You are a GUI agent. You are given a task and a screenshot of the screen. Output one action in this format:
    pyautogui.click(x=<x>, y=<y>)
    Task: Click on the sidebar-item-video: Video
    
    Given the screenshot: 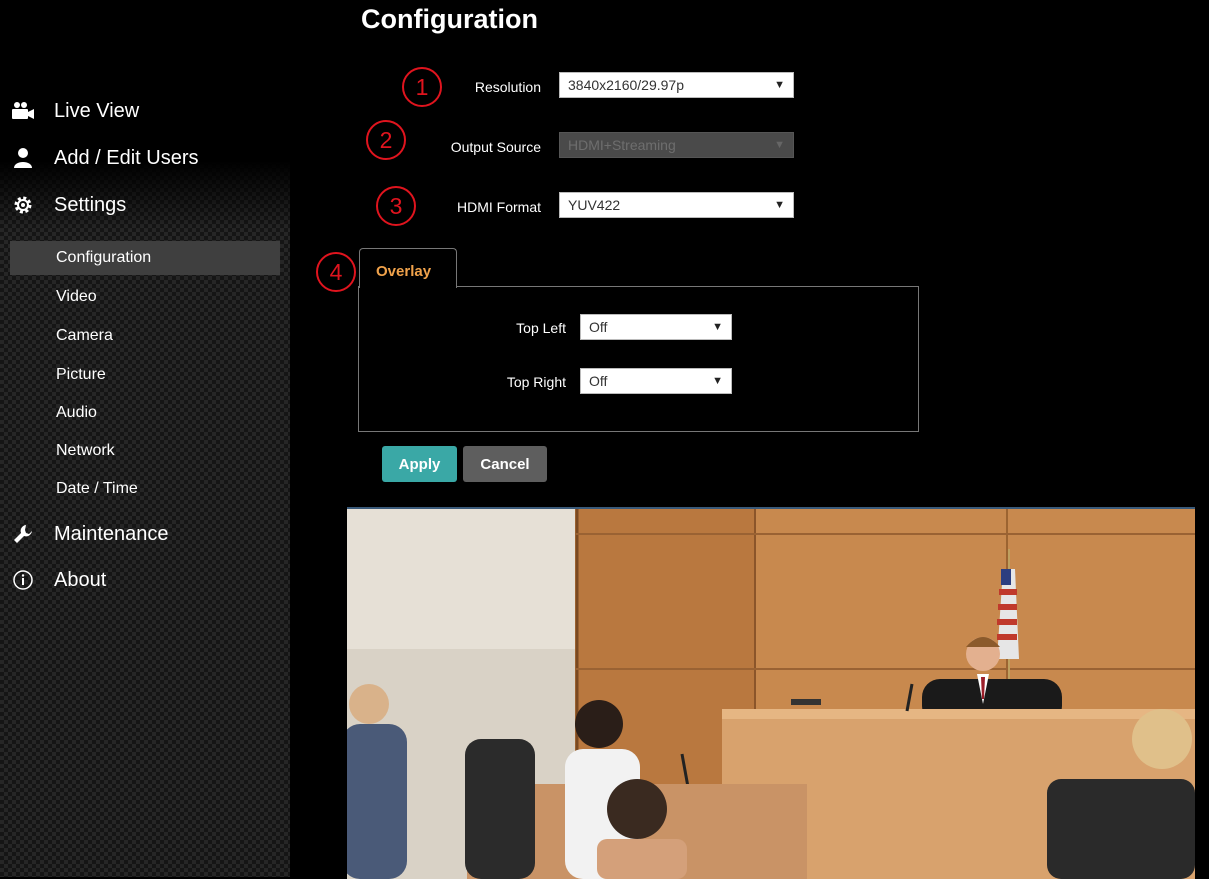 What is the action you would take?
    pyautogui.click(x=145, y=297)
    